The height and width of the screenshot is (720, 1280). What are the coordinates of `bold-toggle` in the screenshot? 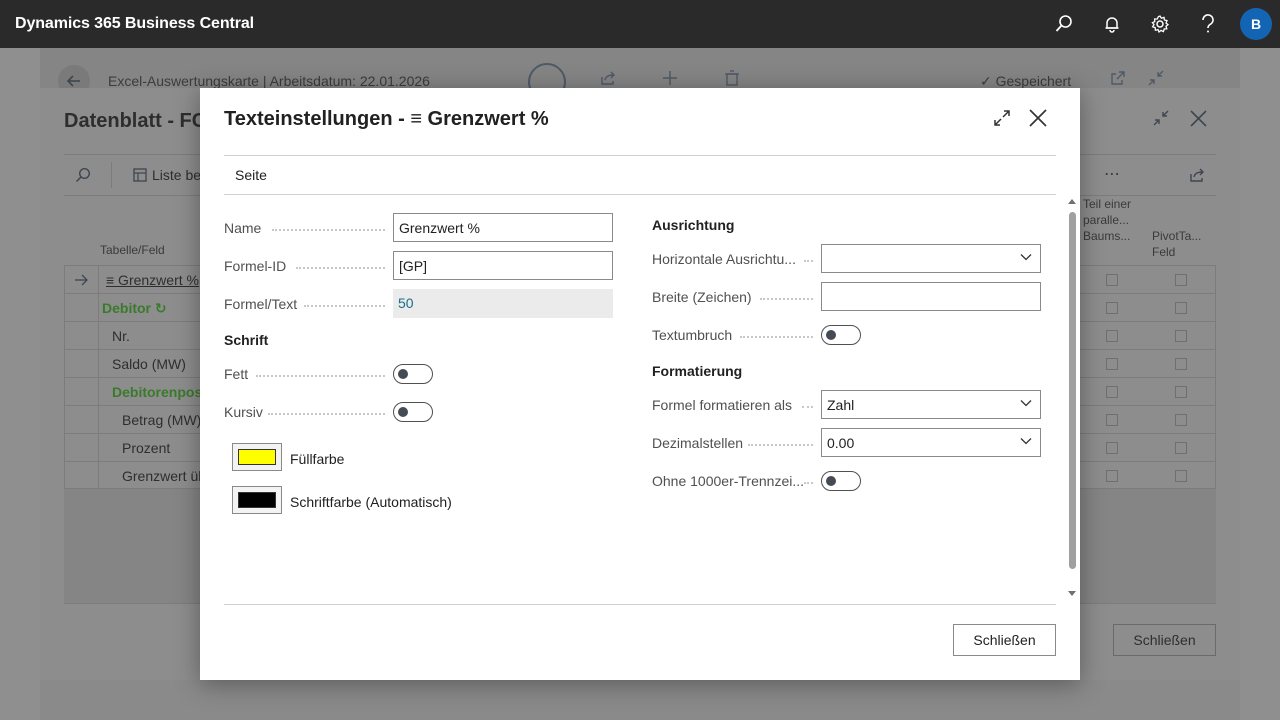 It's located at (413, 374).